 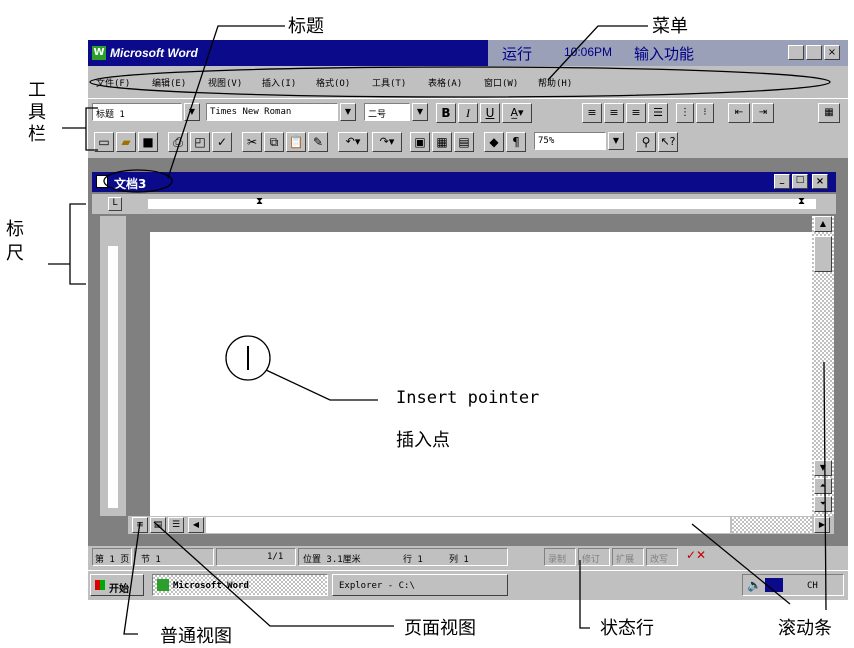 I want to click on annotation-insert-pointer-cn: 插入点, so click(x=423, y=440).